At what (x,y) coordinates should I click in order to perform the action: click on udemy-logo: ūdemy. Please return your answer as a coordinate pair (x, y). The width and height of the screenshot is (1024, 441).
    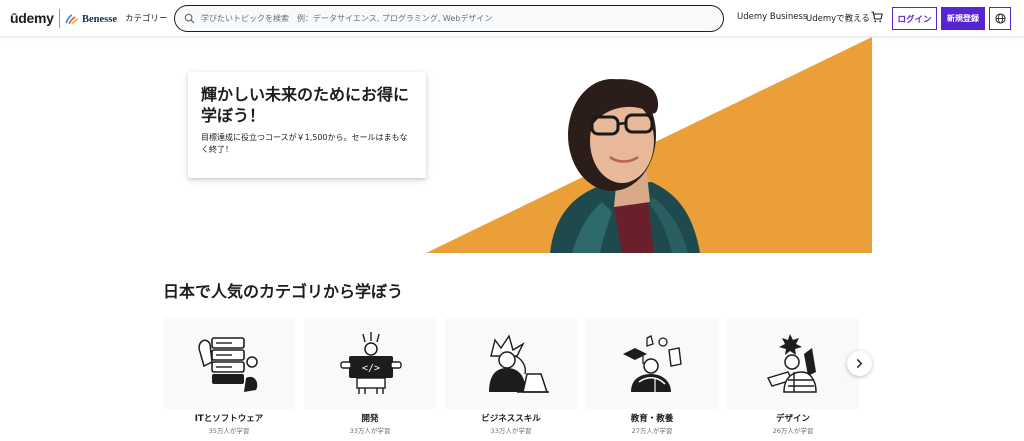
    Looking at the image, I should click on (32, 18).